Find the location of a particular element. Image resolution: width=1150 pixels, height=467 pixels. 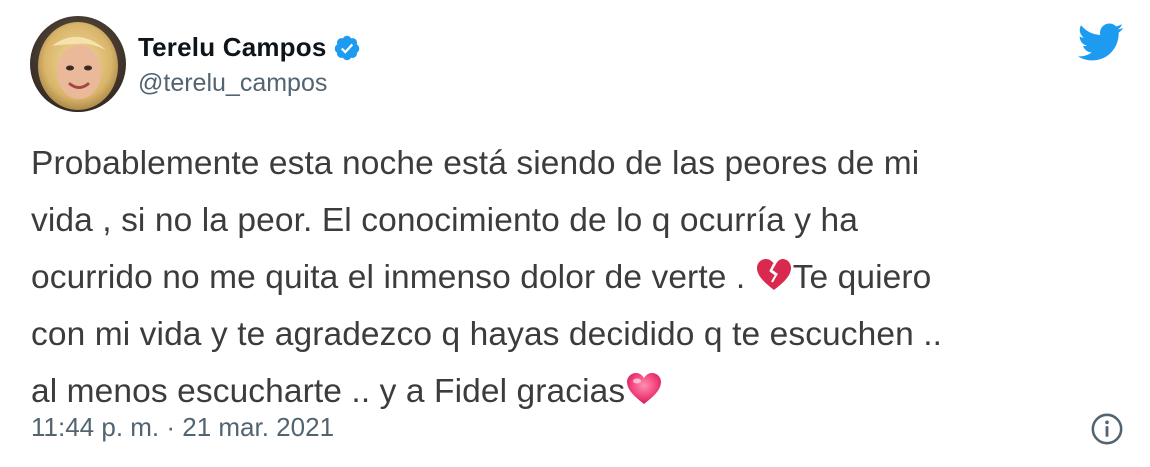

info-icon is located at coordinates (1107, 429).